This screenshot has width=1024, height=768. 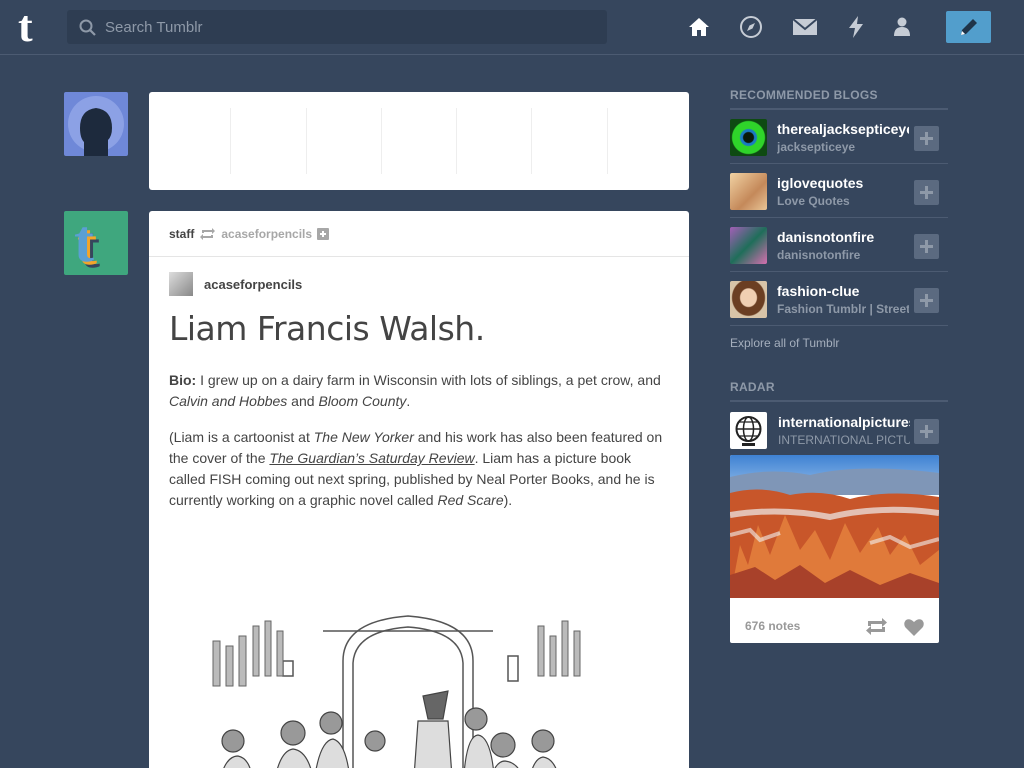 What do you see at coordinates (843, 129) in the screenshot?
I see `blog-name: therealjacksepticeye` at bounding box center [843, 129].